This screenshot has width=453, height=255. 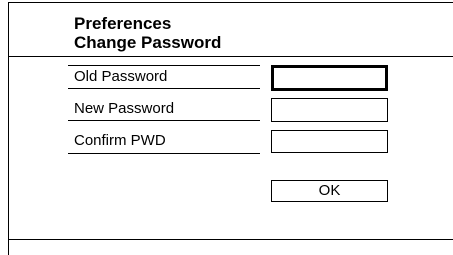 I want to click on dialog-title: Preferences Change Password, so click(x=147, y=33).